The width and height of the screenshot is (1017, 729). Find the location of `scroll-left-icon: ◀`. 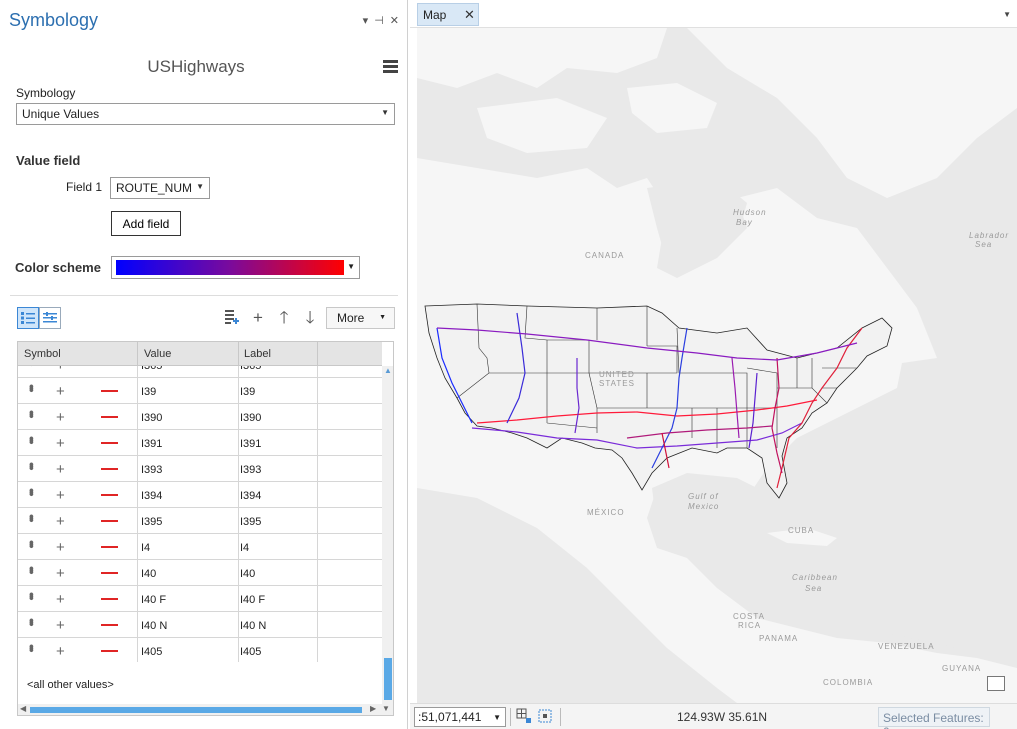

scroll-left-icon: ◀ is located at coordinates (23, 708).